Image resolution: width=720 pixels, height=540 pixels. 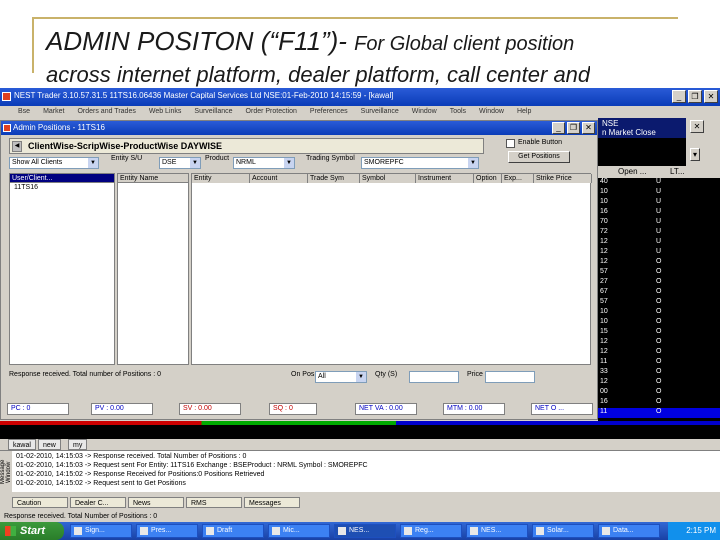 What do you see at coordinates (573, 128) in the screenshot?
I see `admin-restore-button: ❐` at bounding box center [573, 128].